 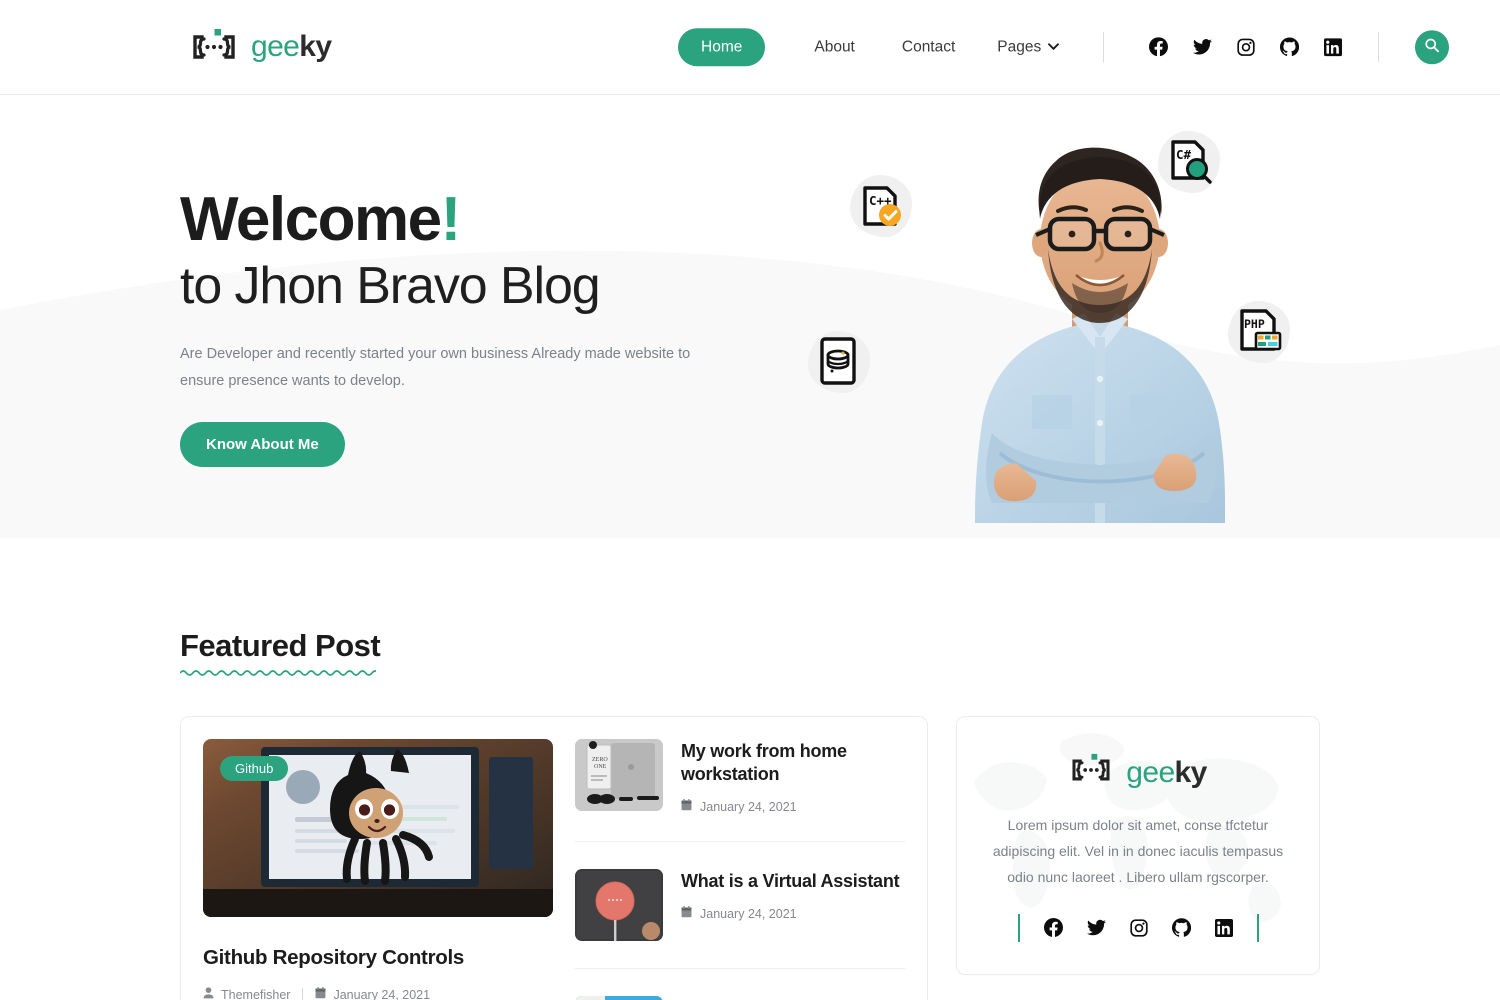 What do you see at coordinates (262, 445) in the screenshot?
I see `know-about-me-button: Know About Me` at bounding box center [262, 445].